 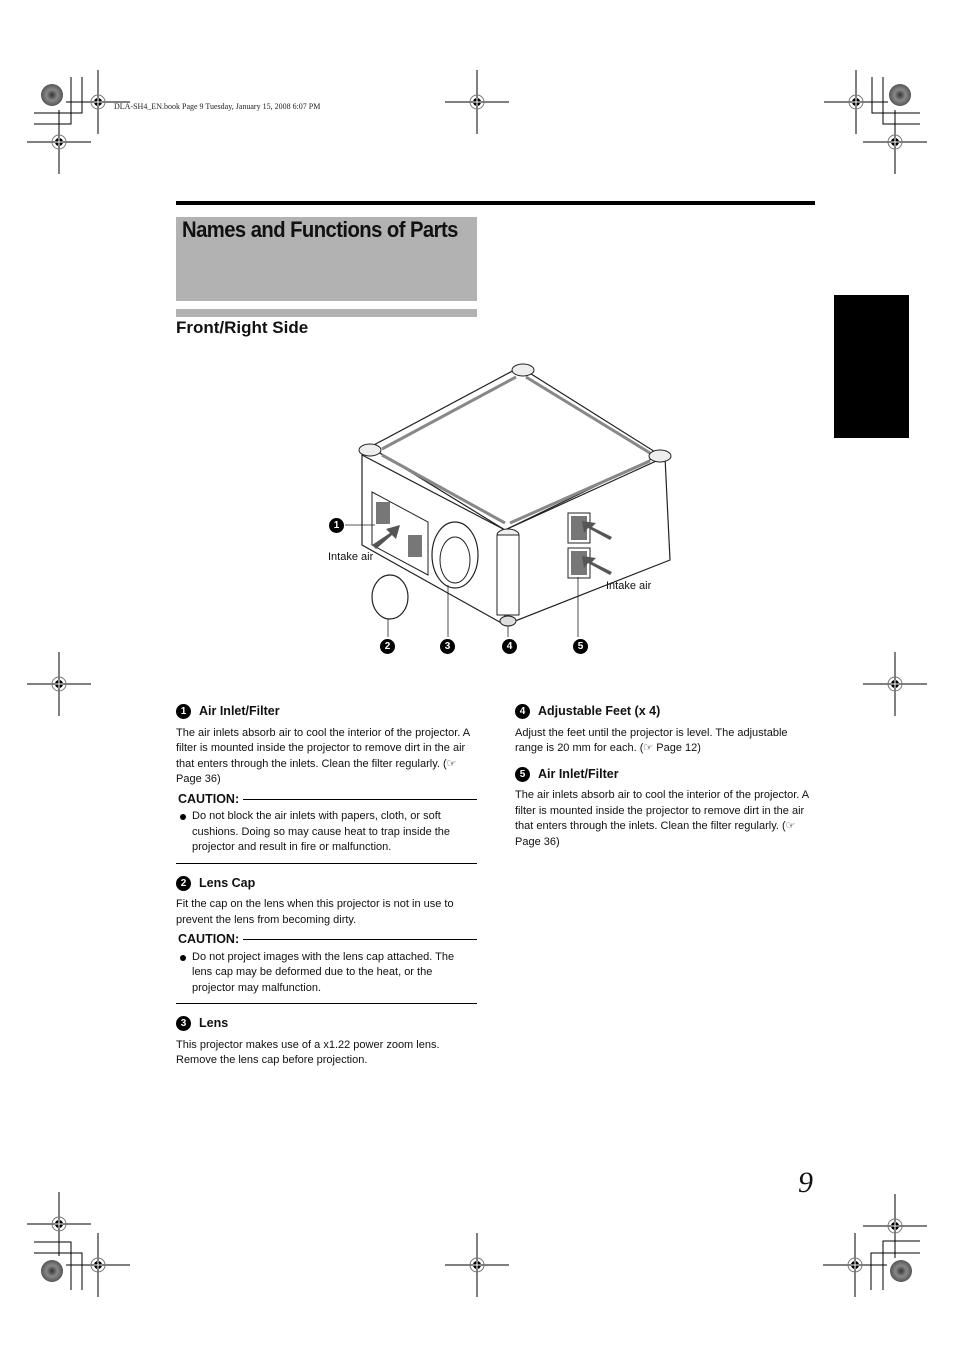 What do you see at coordinates (455, 560) in the screenshot?
I see `lens` at bounding box center [455, 560].